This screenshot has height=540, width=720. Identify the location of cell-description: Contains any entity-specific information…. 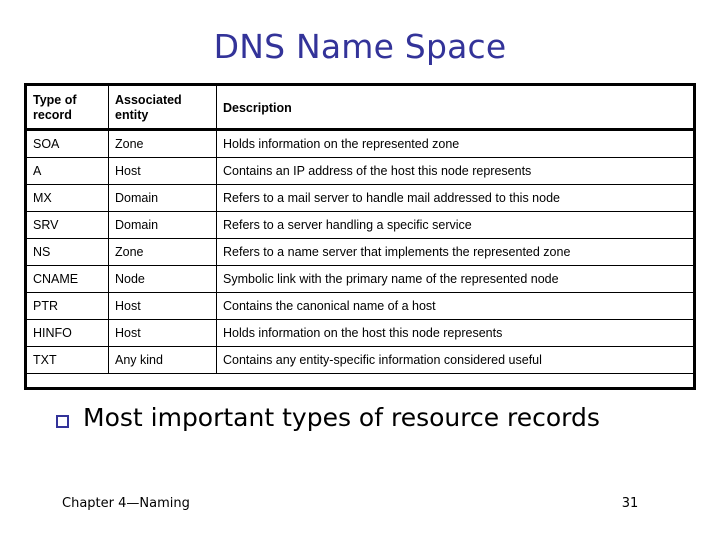
(455, 360).